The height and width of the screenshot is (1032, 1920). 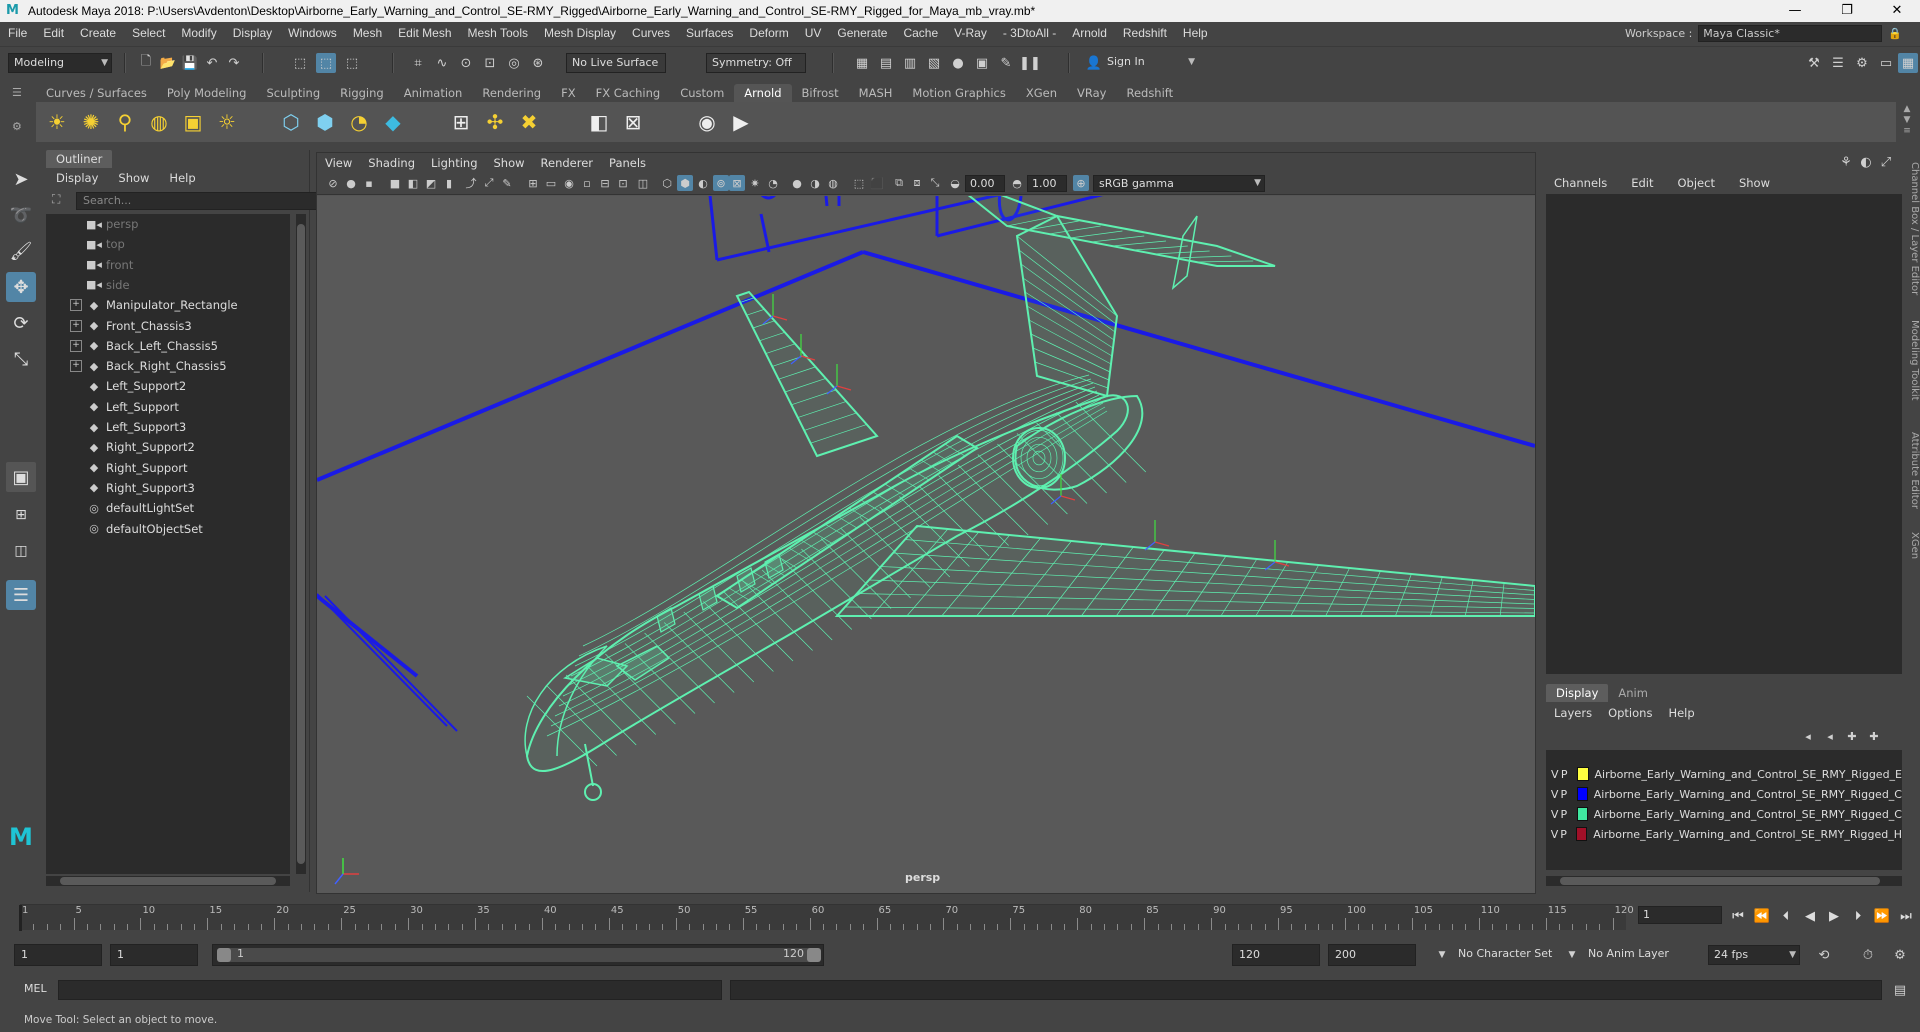 I want to click on menu-item-mesh: Mesh, so click(x=367, y=33).